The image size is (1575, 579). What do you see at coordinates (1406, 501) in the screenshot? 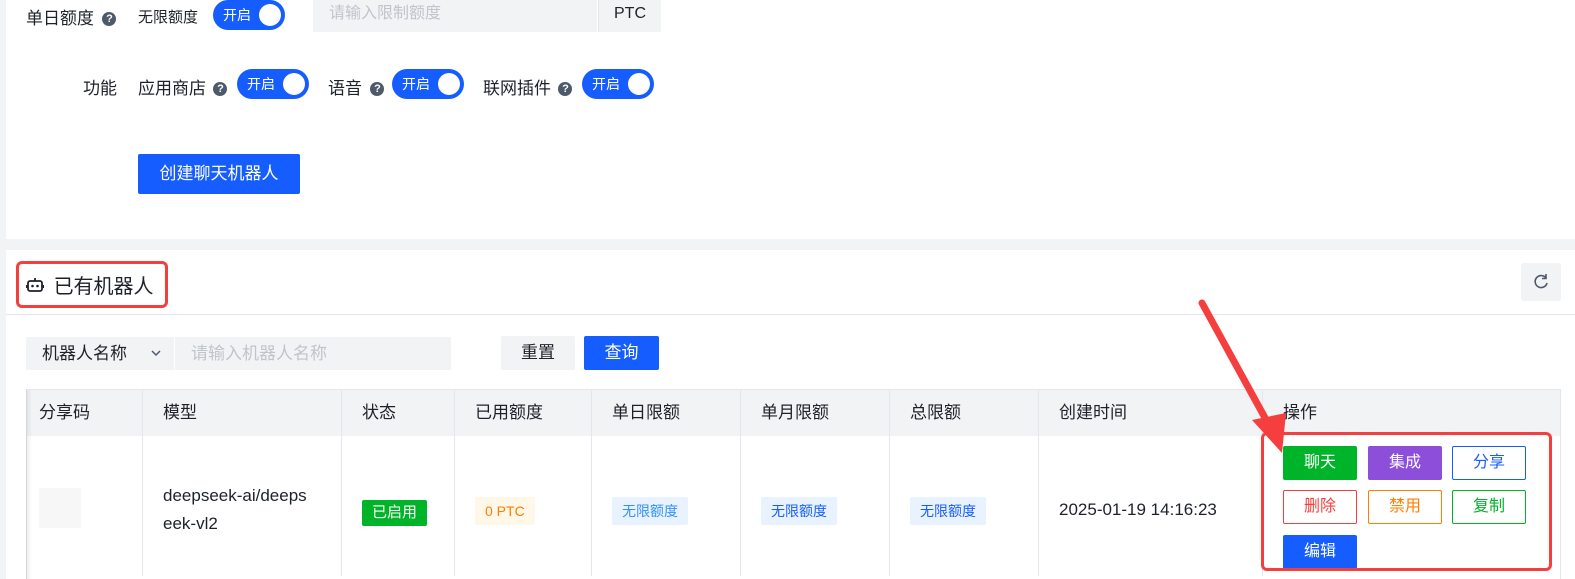
I see `actions-annotation-box` at bounding box center [1406, 501].